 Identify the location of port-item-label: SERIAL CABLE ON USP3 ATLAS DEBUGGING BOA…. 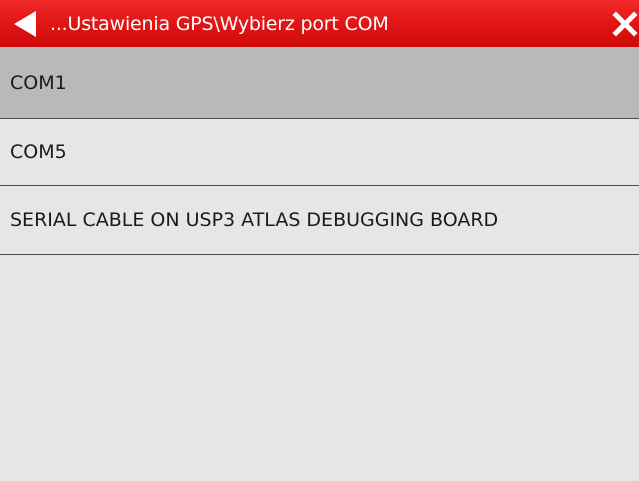
(254, 220).